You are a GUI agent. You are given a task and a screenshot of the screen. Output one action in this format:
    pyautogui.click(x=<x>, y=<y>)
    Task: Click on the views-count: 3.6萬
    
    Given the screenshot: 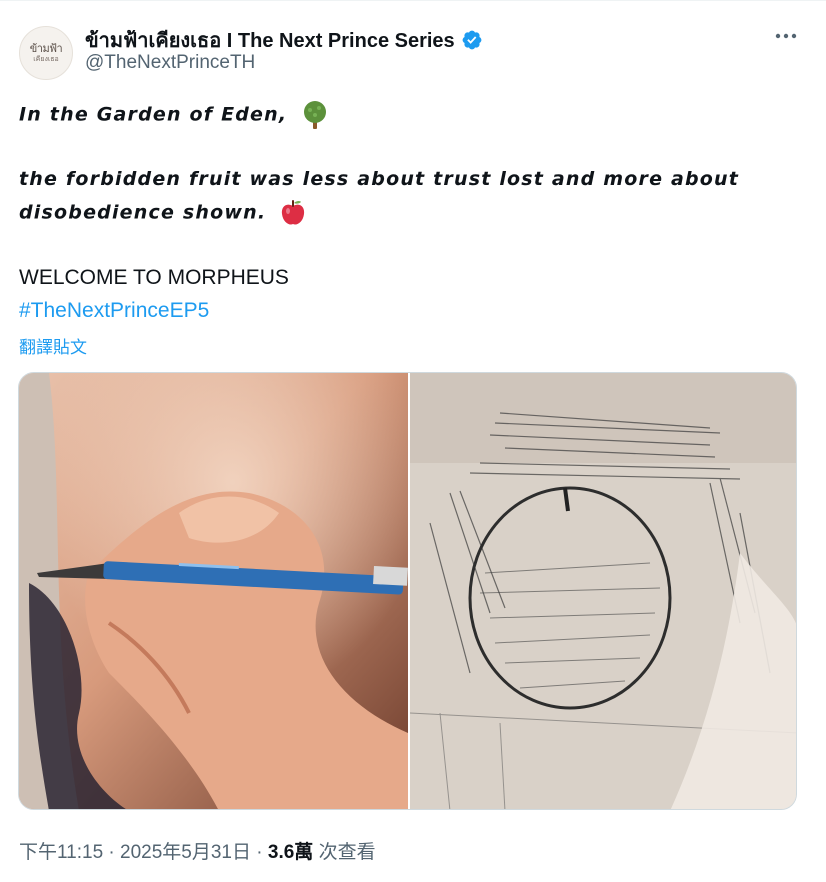 What is the action you would take?
    pyautogui.click(x=290, y=852)
    